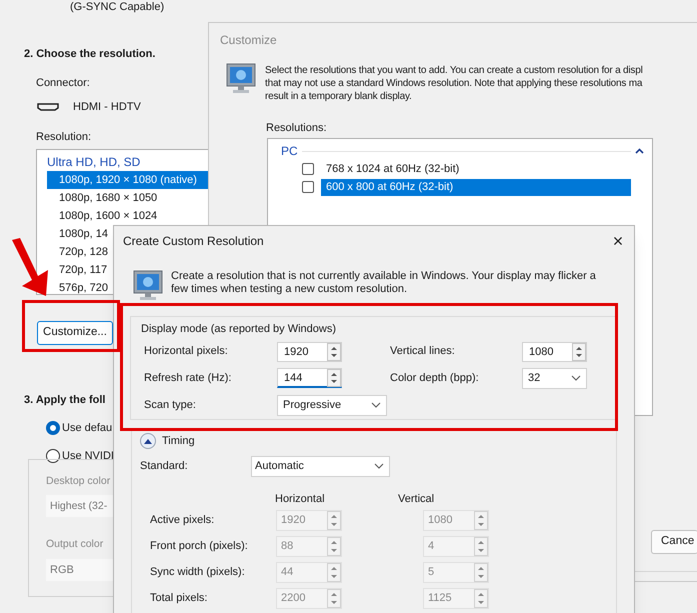 The width and height of the screenshot is (697, 613). Describe the element at coordinates (674, 542) in the screenshot. I see `cancel-button: Cance` at that location.